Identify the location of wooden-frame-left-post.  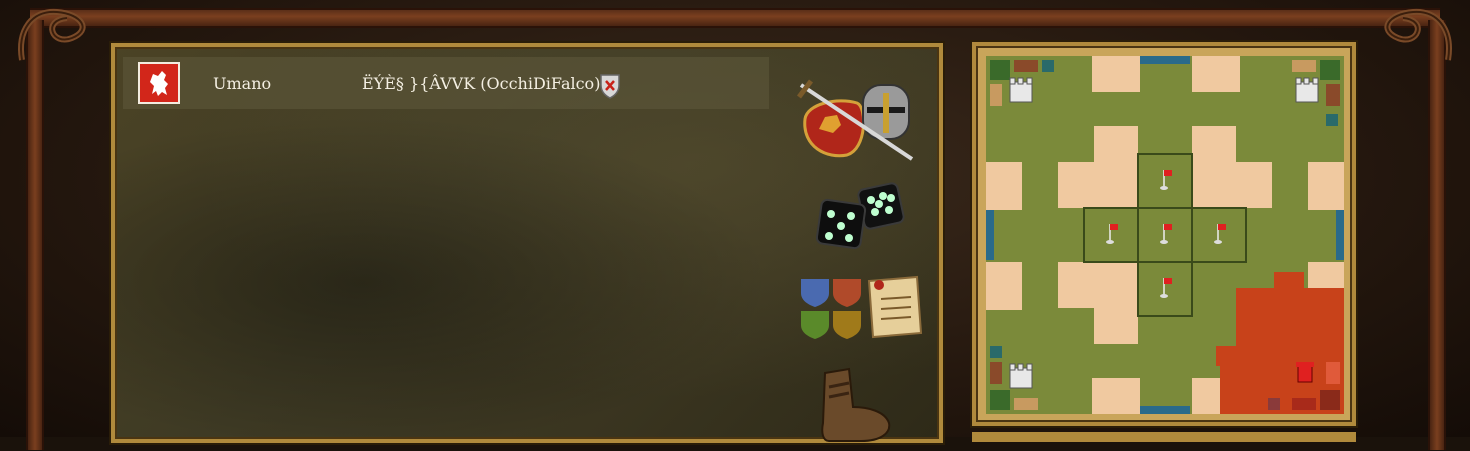
(35, 235).